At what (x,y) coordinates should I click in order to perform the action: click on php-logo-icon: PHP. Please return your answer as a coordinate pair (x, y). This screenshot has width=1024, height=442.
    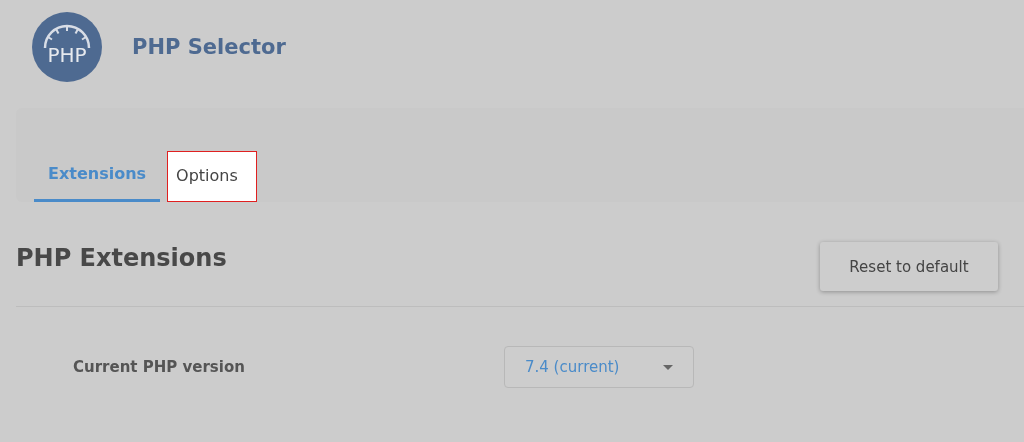
    Looking at the image, I should click on (67, 47).